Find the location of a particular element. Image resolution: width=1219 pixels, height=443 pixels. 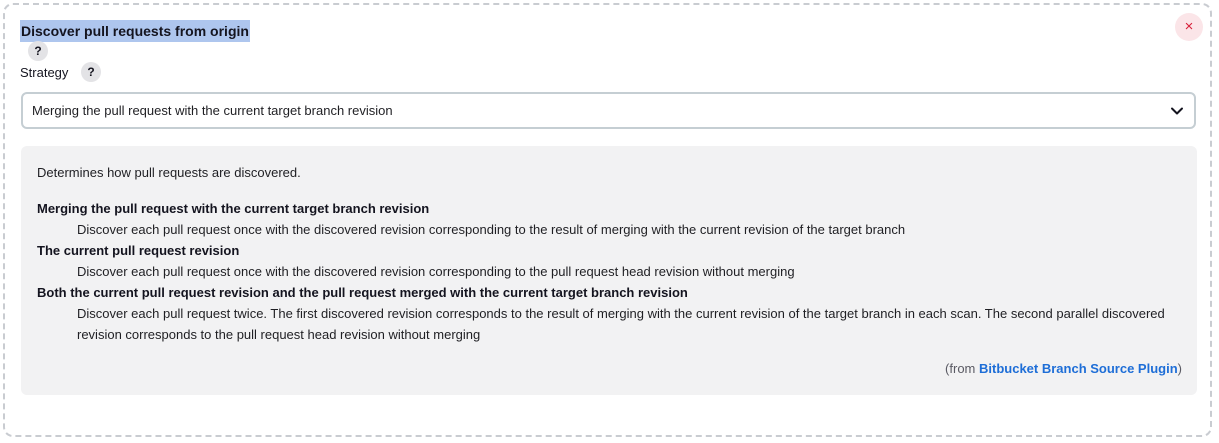

strategy-label: Strategy is located at coordinates (44, 72).